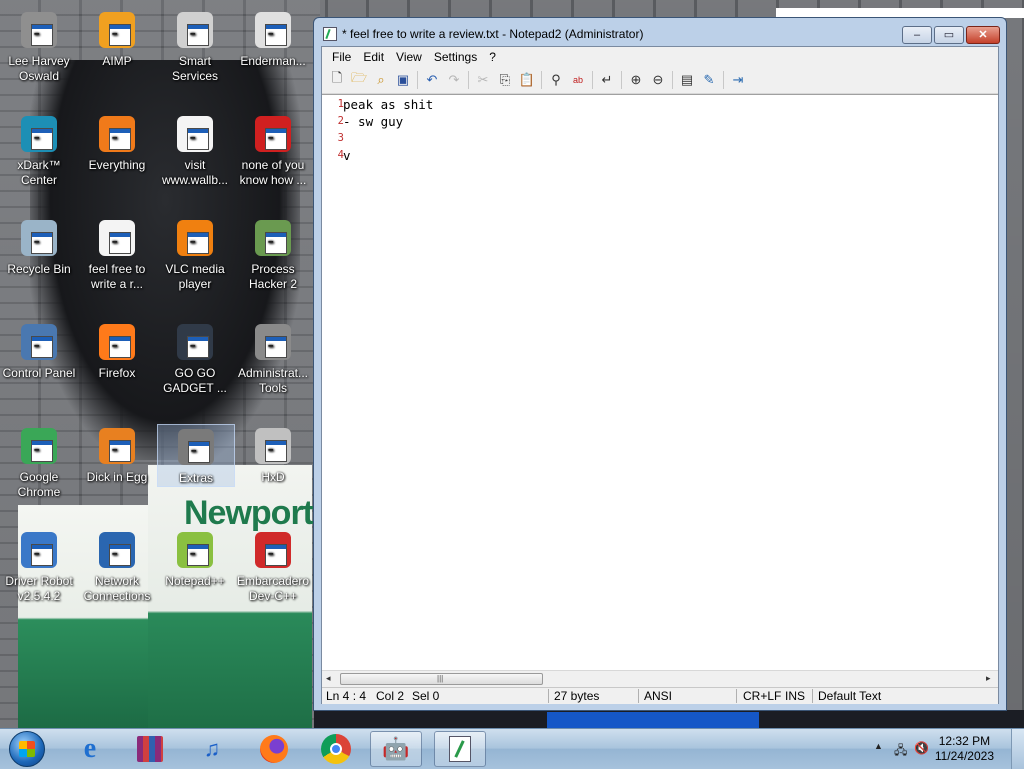  I want to click on open-folder-icon: 🗁, so click(359, 80).